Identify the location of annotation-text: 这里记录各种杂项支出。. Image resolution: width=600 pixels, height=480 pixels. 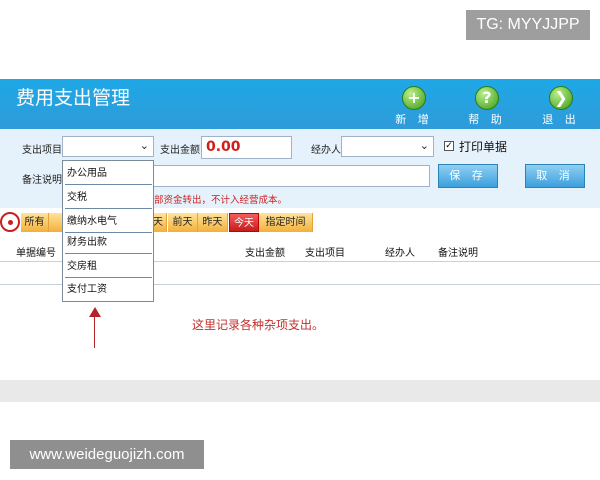
(258, 325).